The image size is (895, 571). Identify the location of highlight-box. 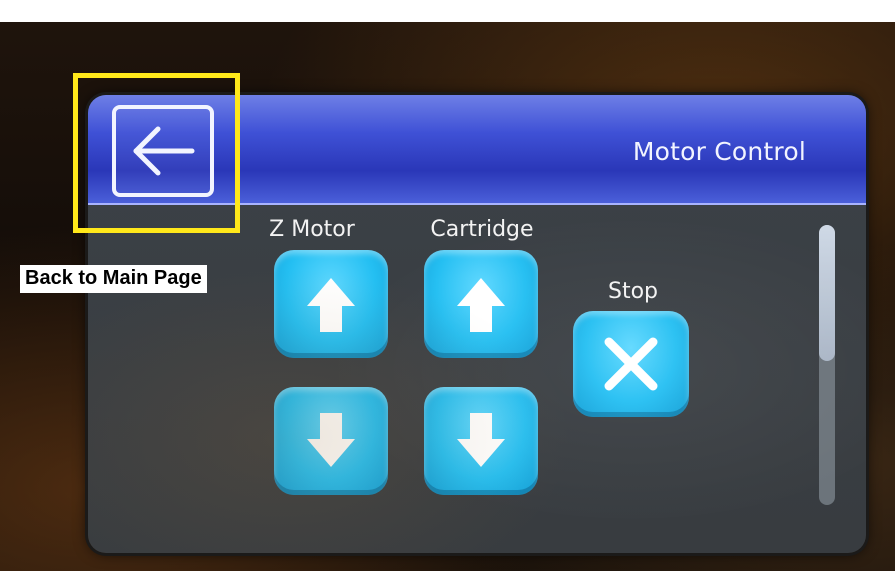
(156, 153).